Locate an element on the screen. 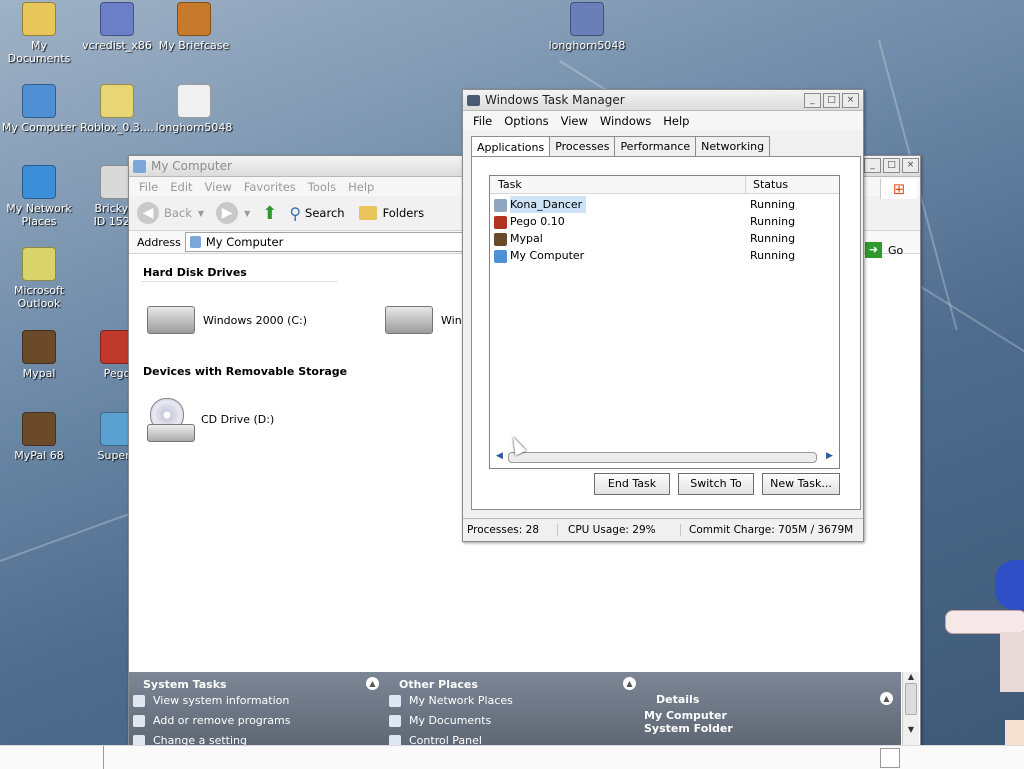 This screenshot has width=1024, height=769. task-link: My Documents is located at coordinates (440, 720).